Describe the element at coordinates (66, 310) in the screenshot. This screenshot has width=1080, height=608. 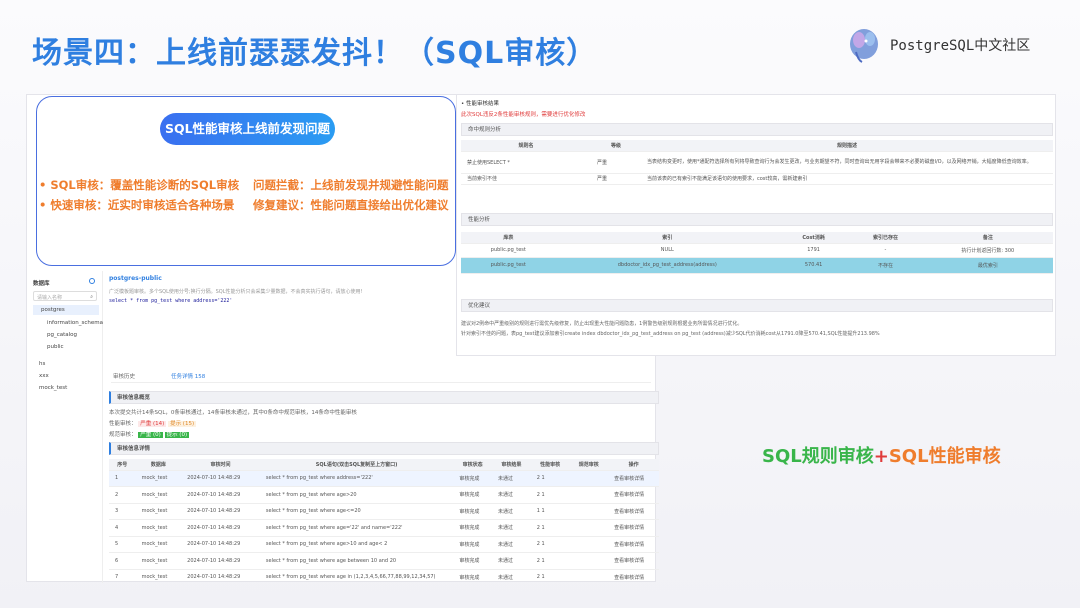
I see `sidebar-item-postgres: postgres` at that location.